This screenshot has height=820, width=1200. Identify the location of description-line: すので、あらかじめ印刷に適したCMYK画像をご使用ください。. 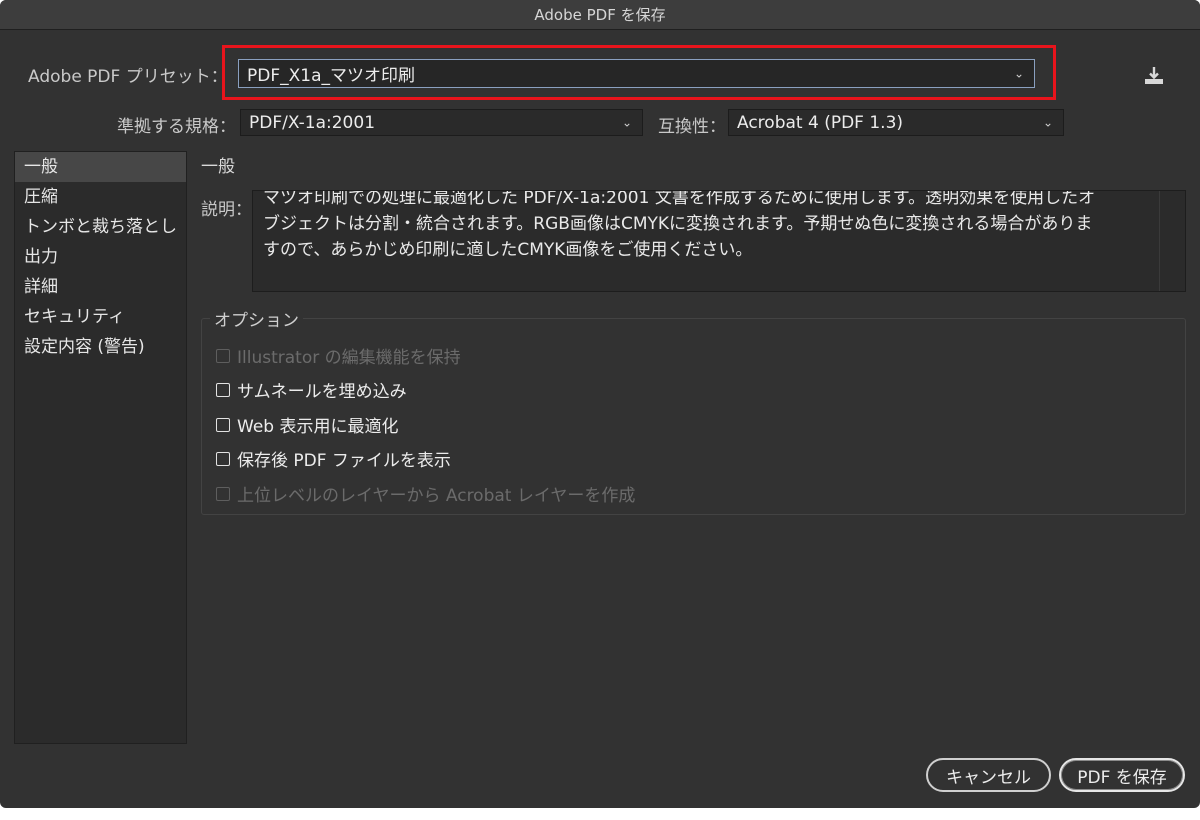
(508, 250).